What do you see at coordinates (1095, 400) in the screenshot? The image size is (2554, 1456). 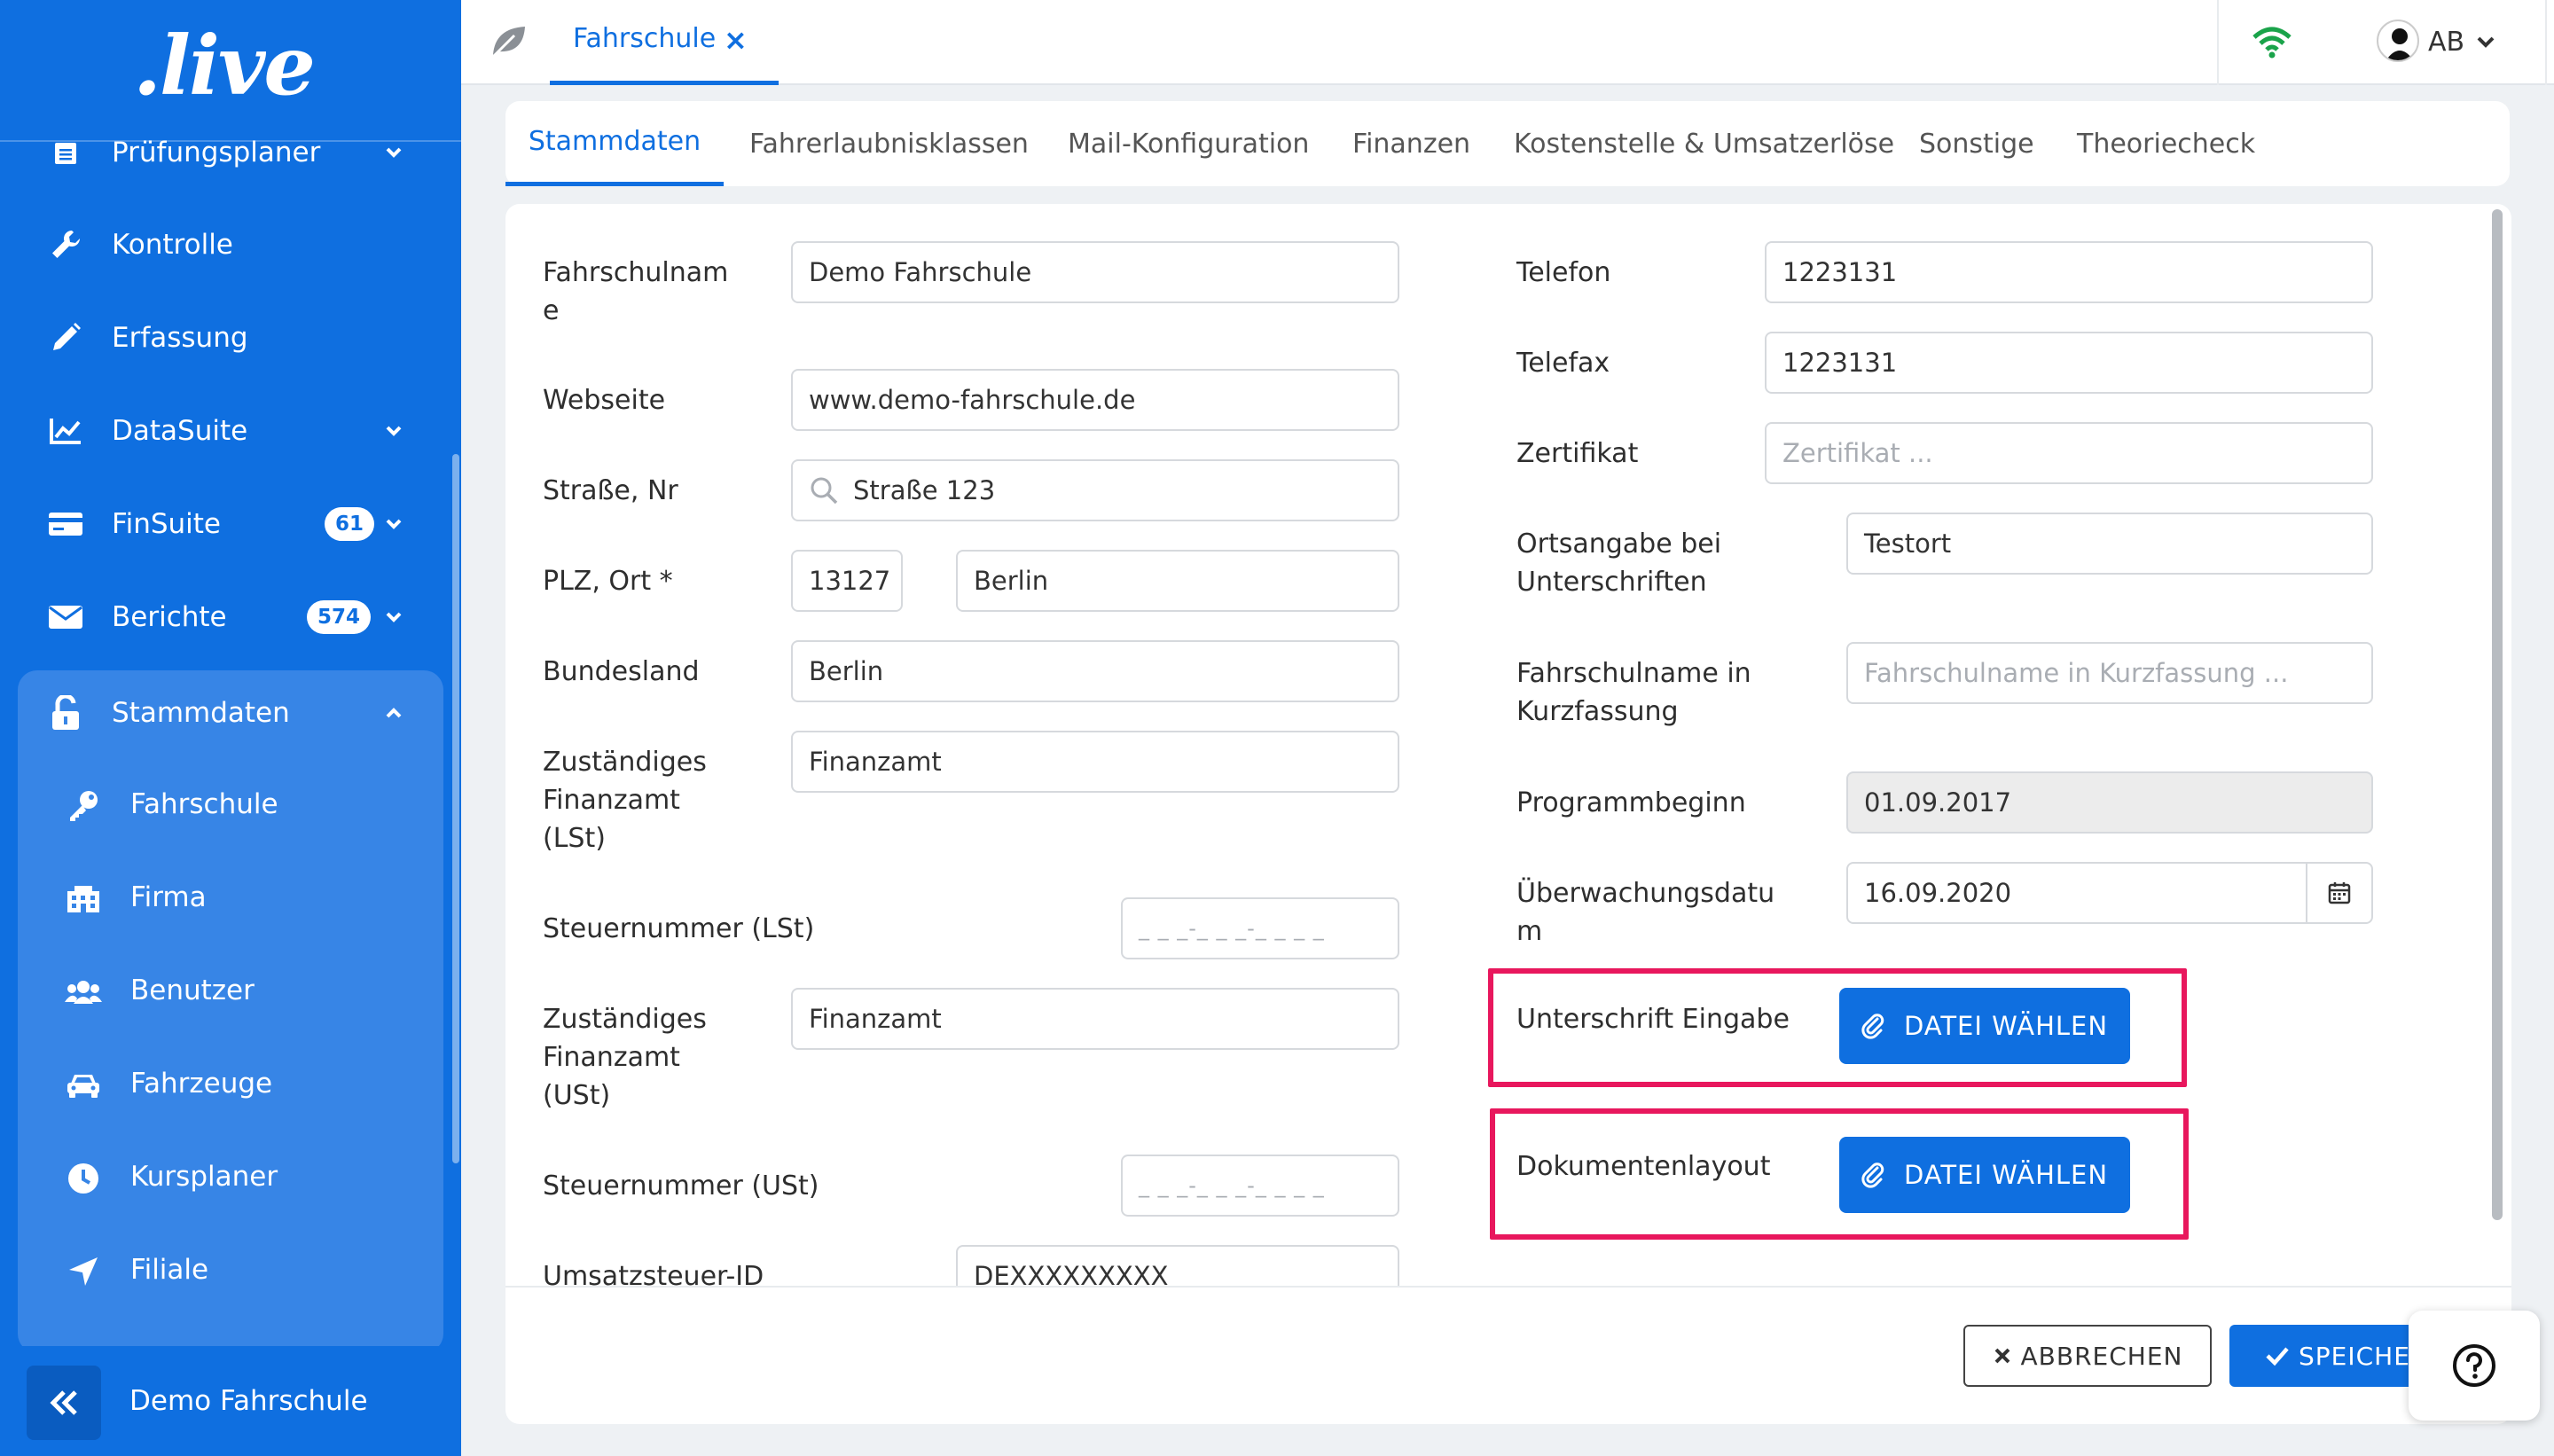 I see `webseite-input: www.demo-fahrschule.de` at bounding box center [1095, 400].